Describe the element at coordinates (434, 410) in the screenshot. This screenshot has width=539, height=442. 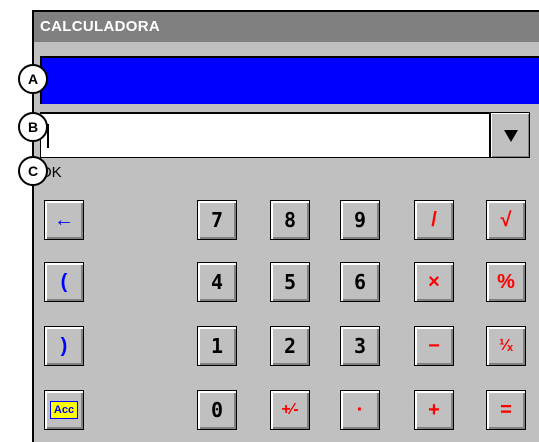
I see `plus-button: +` at that location.